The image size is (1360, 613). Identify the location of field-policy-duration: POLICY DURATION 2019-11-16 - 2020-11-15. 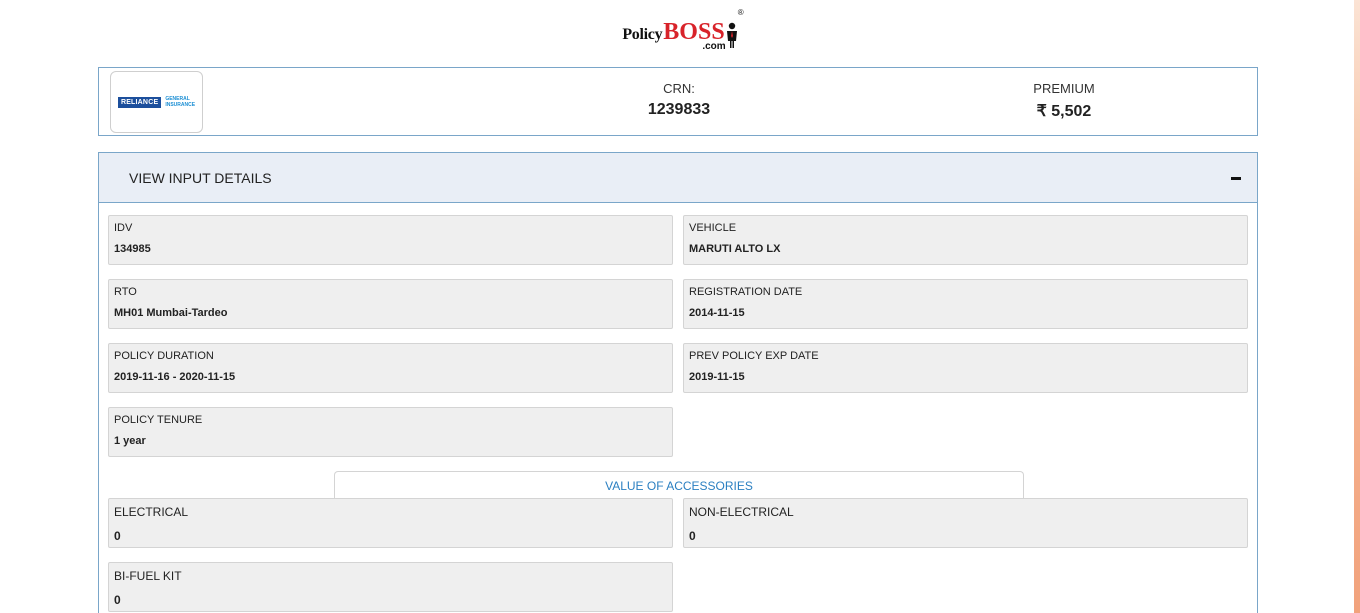
(390, 368).